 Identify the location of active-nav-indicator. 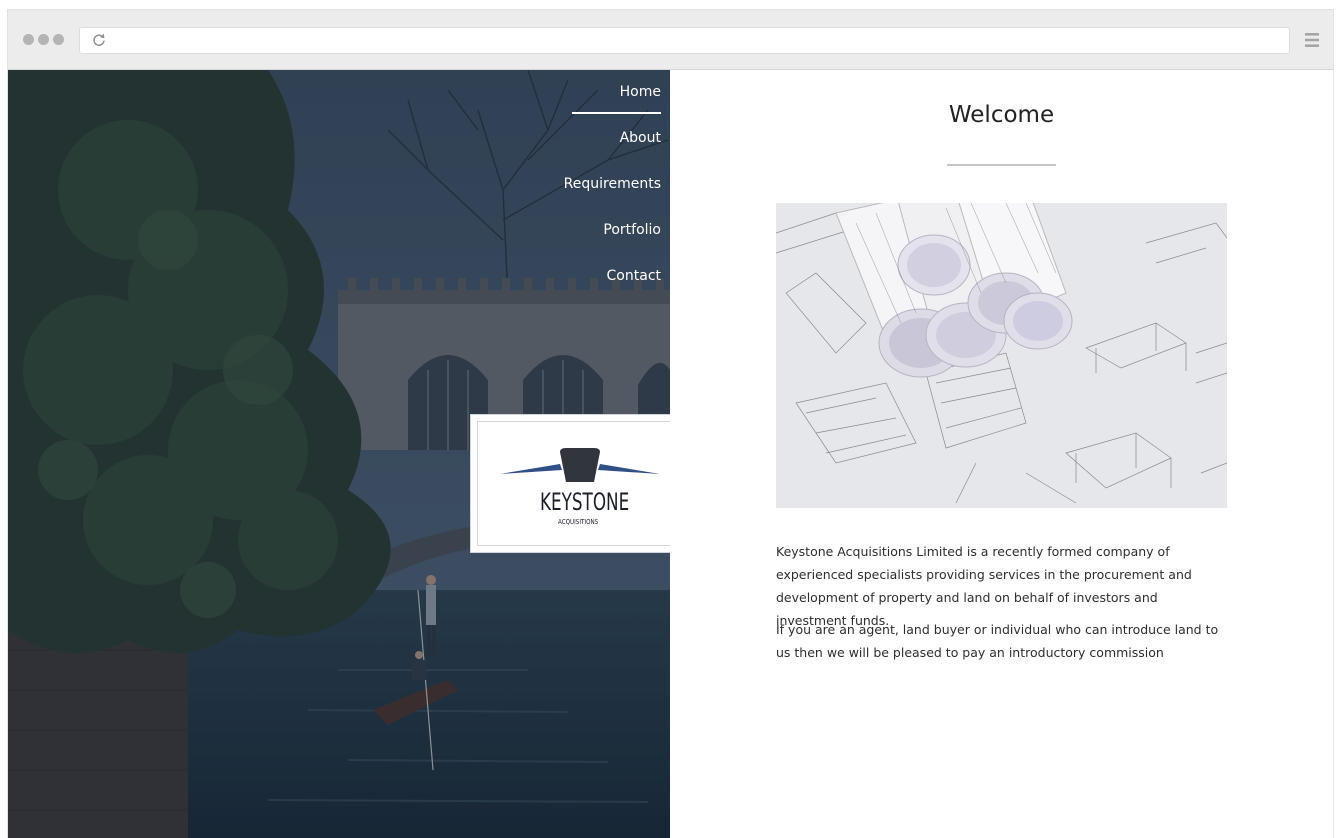
(616, 113).